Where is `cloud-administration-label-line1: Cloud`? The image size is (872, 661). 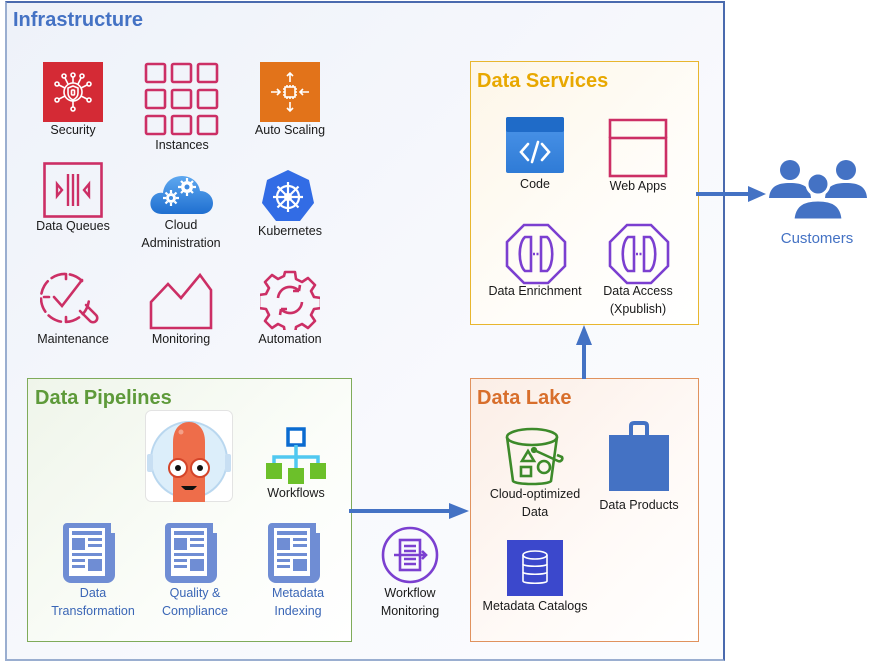
cloud-administration-label-line1: Cloud is located at coordinates (181, 225).